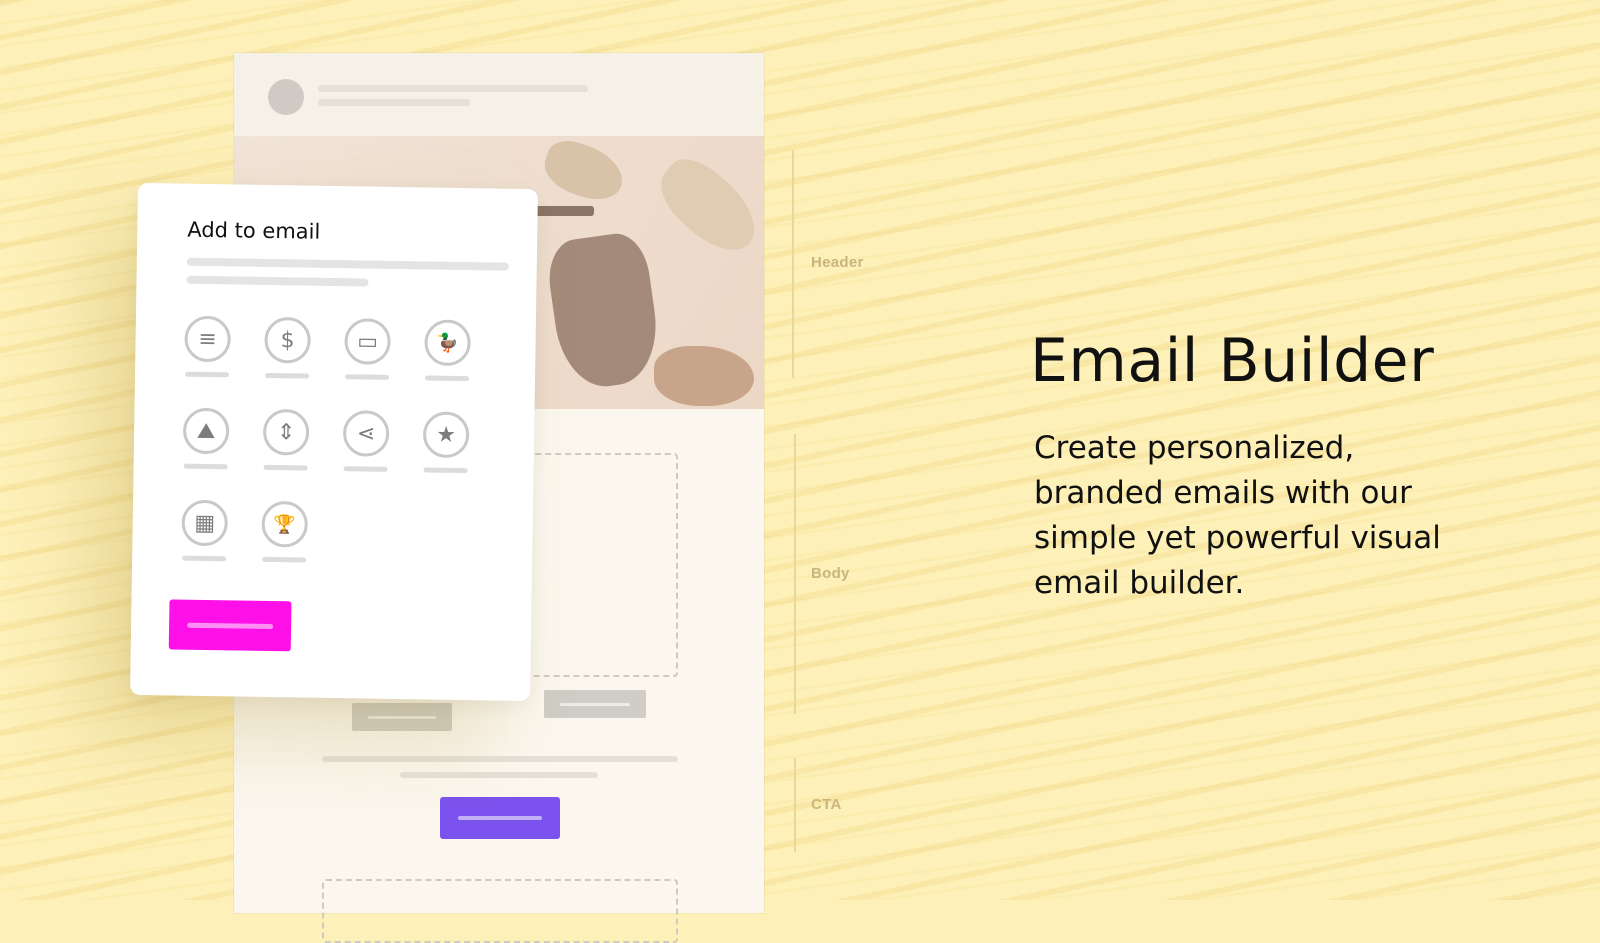 The width and height of the screenshot is (1600, 943). I want to click on avatar, so click(286, 97).